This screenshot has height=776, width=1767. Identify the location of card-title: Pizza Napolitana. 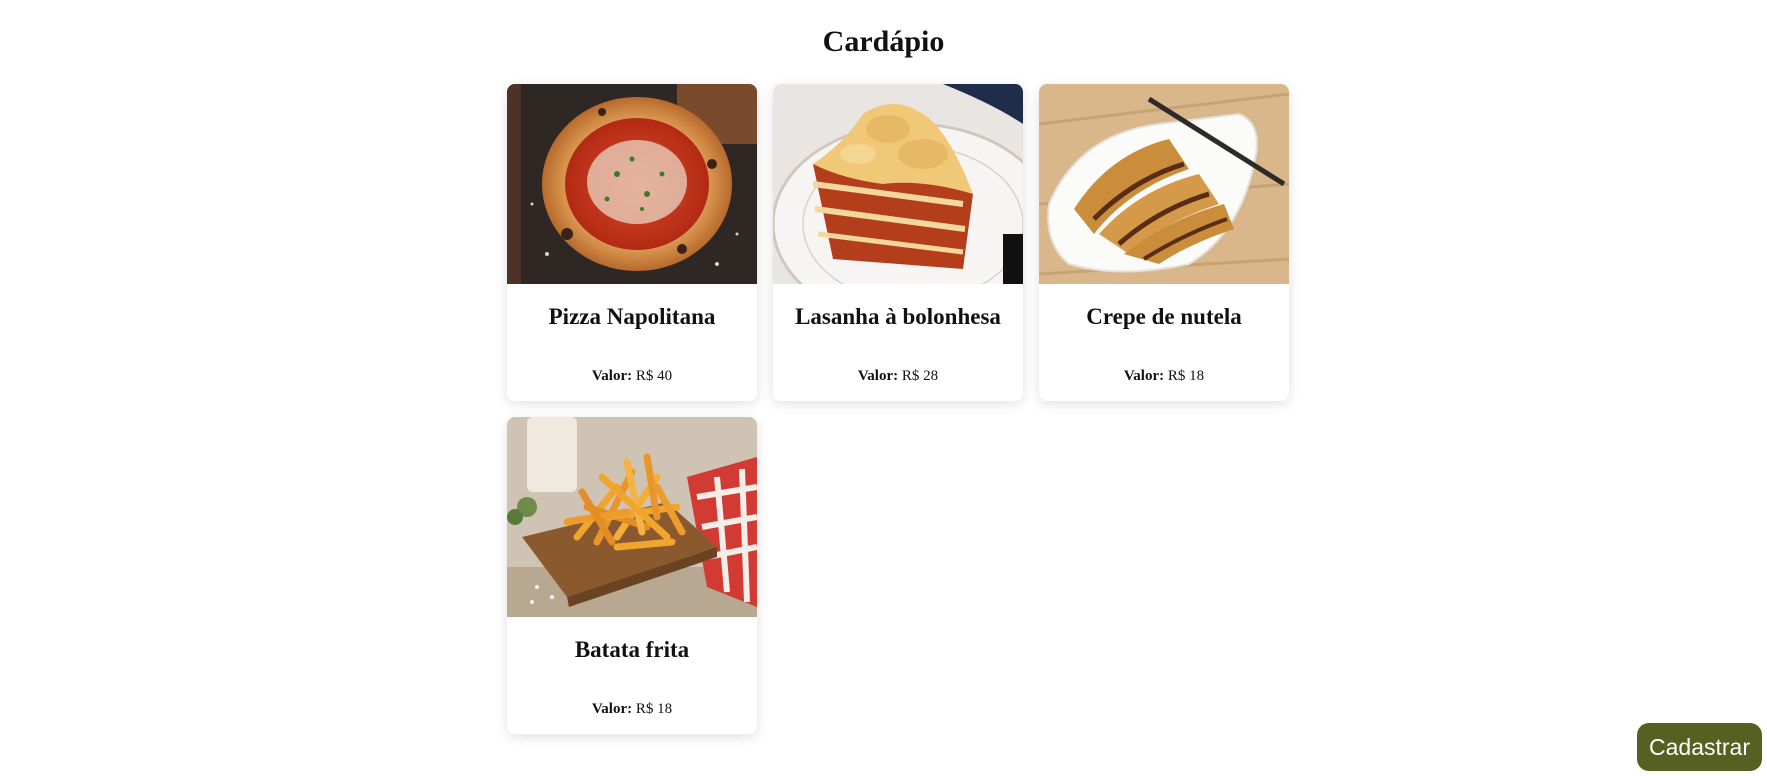
(632, 316).